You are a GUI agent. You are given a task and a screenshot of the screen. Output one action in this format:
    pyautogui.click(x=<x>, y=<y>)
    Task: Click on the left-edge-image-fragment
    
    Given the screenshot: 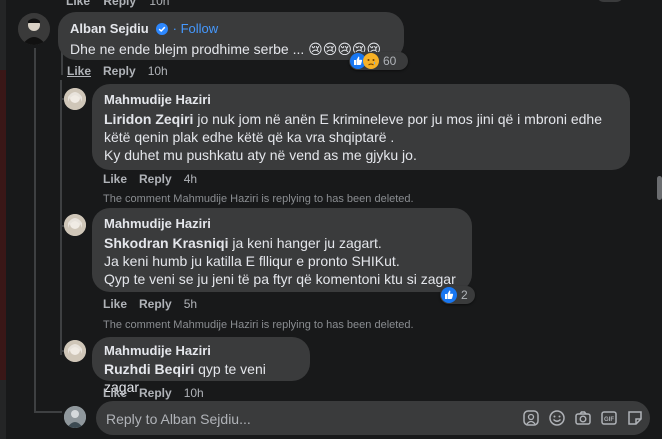 What is the action you would take?
    pyautogui.click(x=3, y=225)
    